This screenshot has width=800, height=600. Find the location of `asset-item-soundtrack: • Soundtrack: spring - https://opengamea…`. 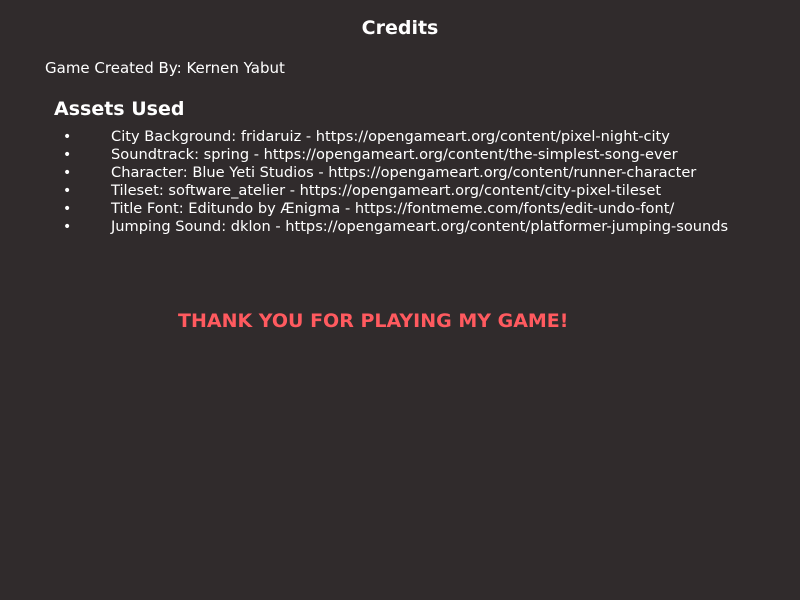

asset-item-soundtrack: • Soundtrack: spring - https://opengamea… is located at coordinates (400, 155).